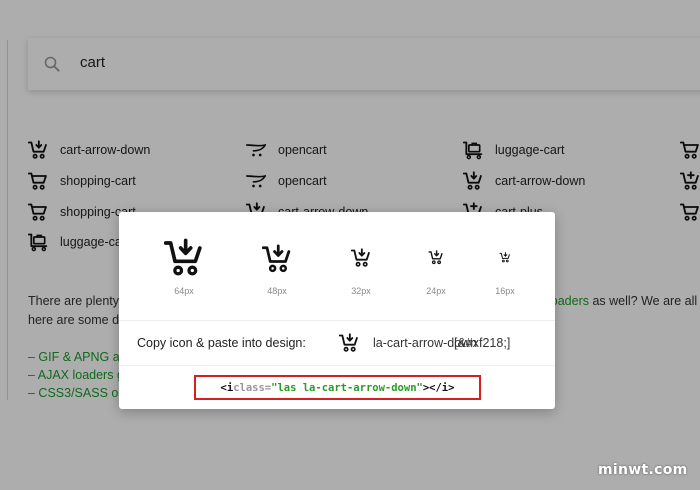 The image size is (700, 490). Describe the element at coordinates (184, 291) in the screenshot. I see `size-label: 64px` at that location.